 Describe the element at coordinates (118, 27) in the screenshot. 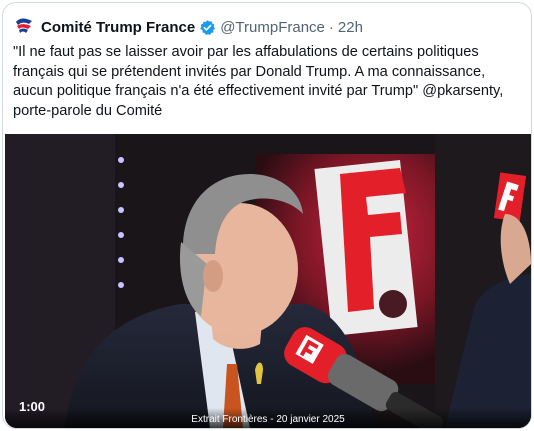

I see `author-name: Comité Trump France` at that location.